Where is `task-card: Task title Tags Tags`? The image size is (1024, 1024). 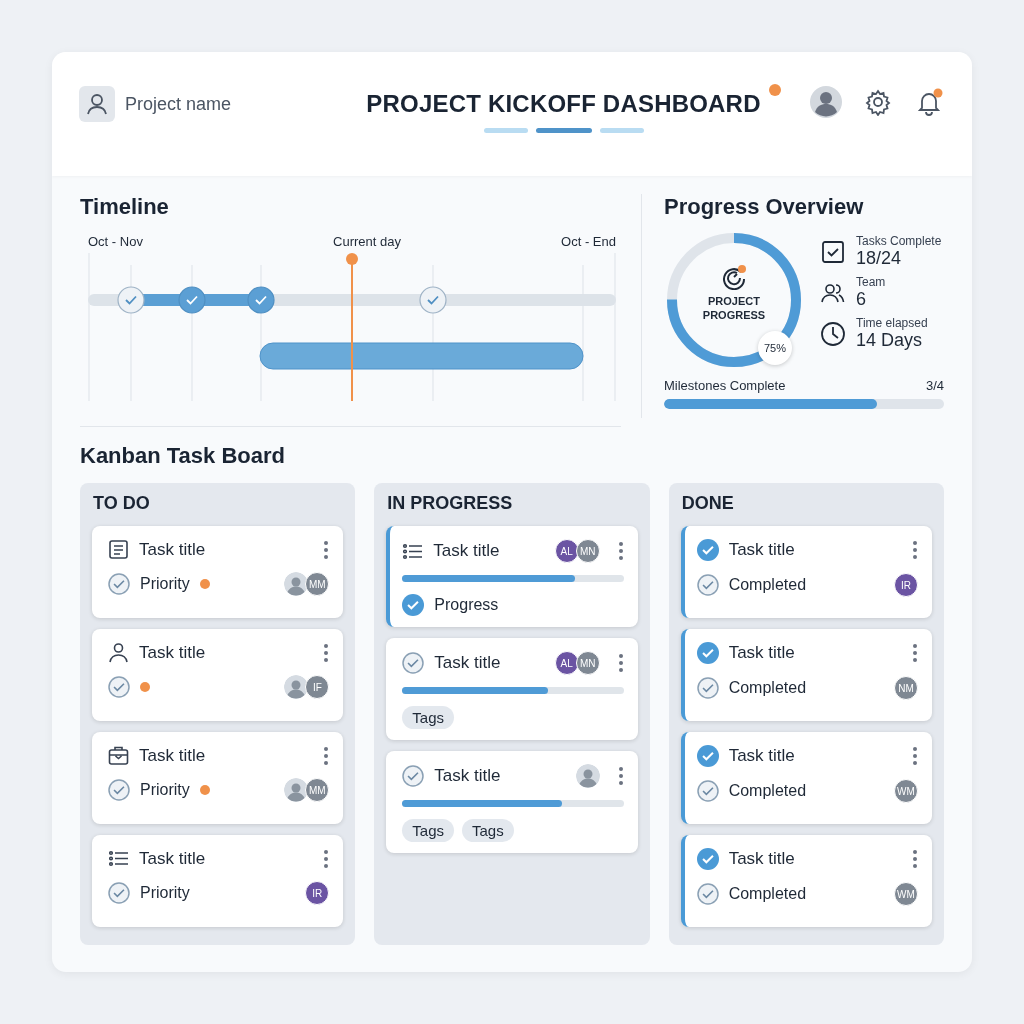
task-card: Task title Tags Tags is located at coordinates (512, 802).